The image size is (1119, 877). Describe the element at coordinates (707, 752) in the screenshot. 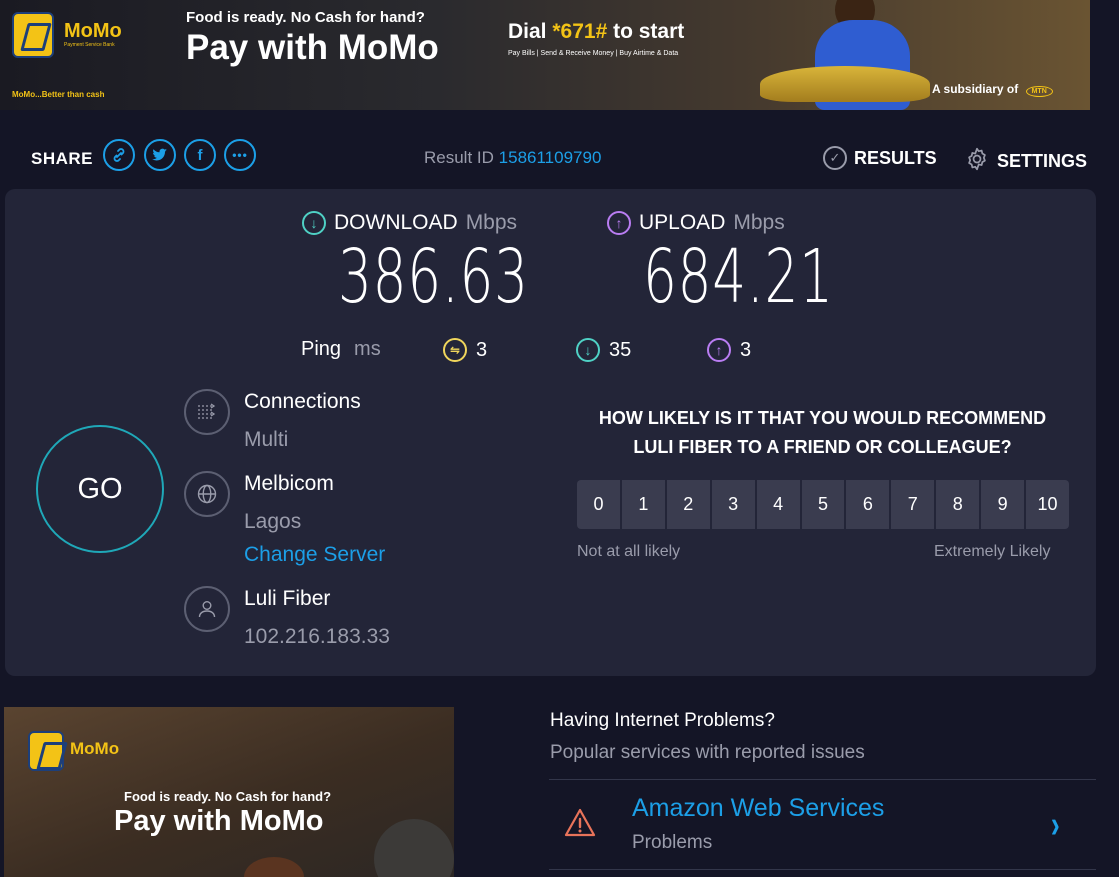

I see `problems-subtitle: Popular services with reported issues` at that location.